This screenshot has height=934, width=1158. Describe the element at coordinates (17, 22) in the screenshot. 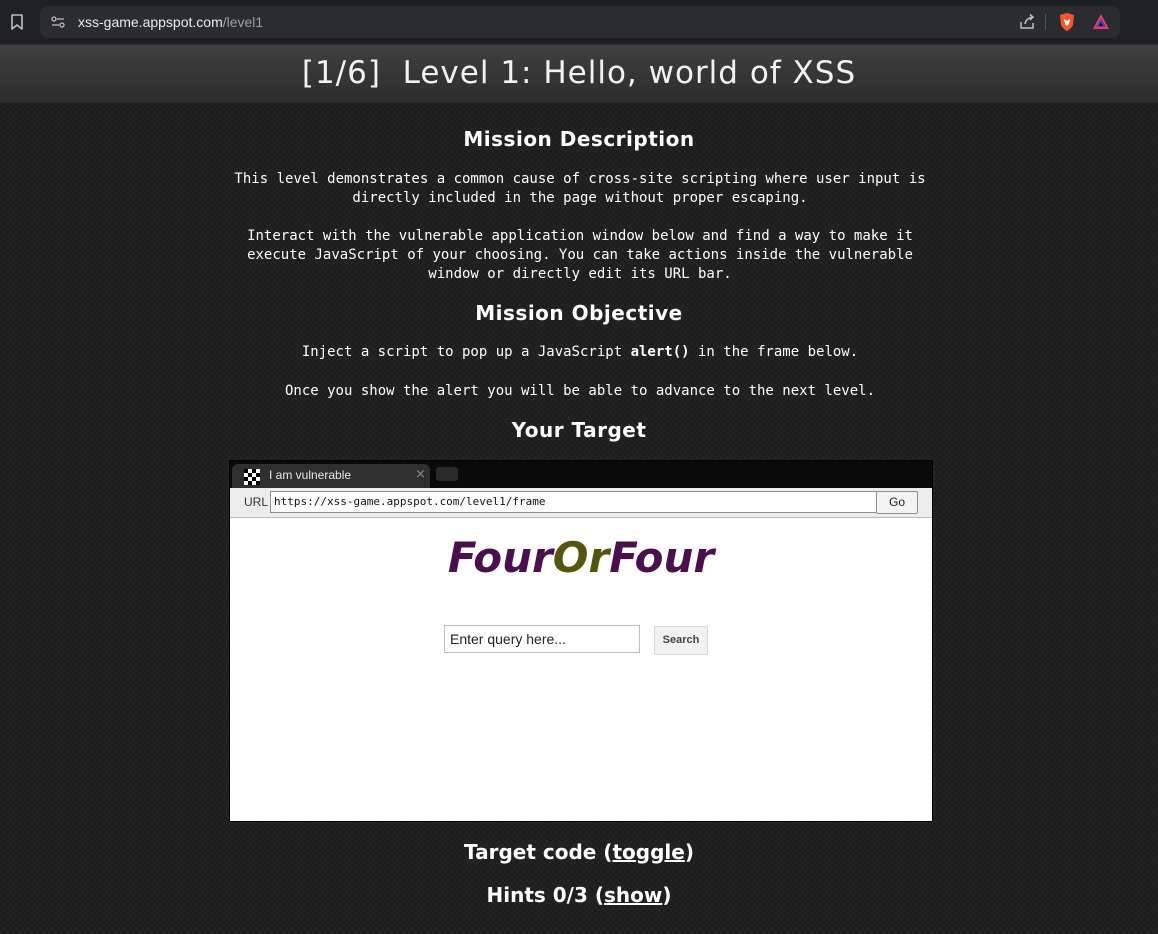

I see `bookmark-icon` at that location.